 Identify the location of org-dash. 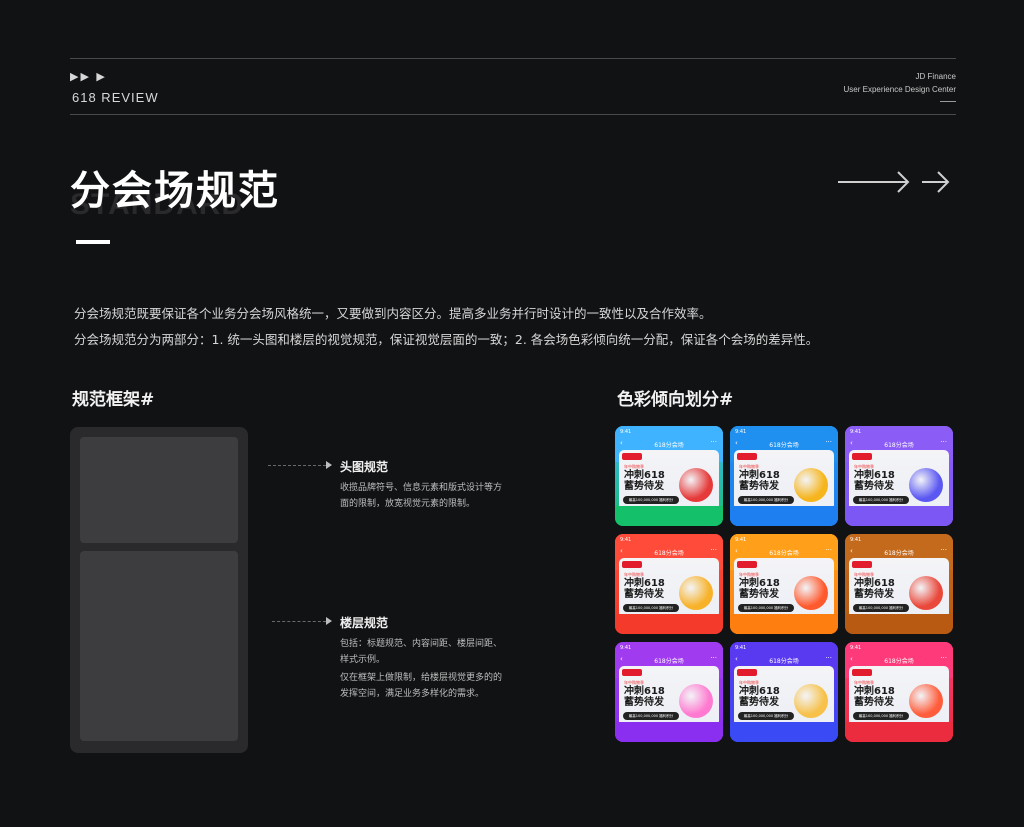
(948, 101).